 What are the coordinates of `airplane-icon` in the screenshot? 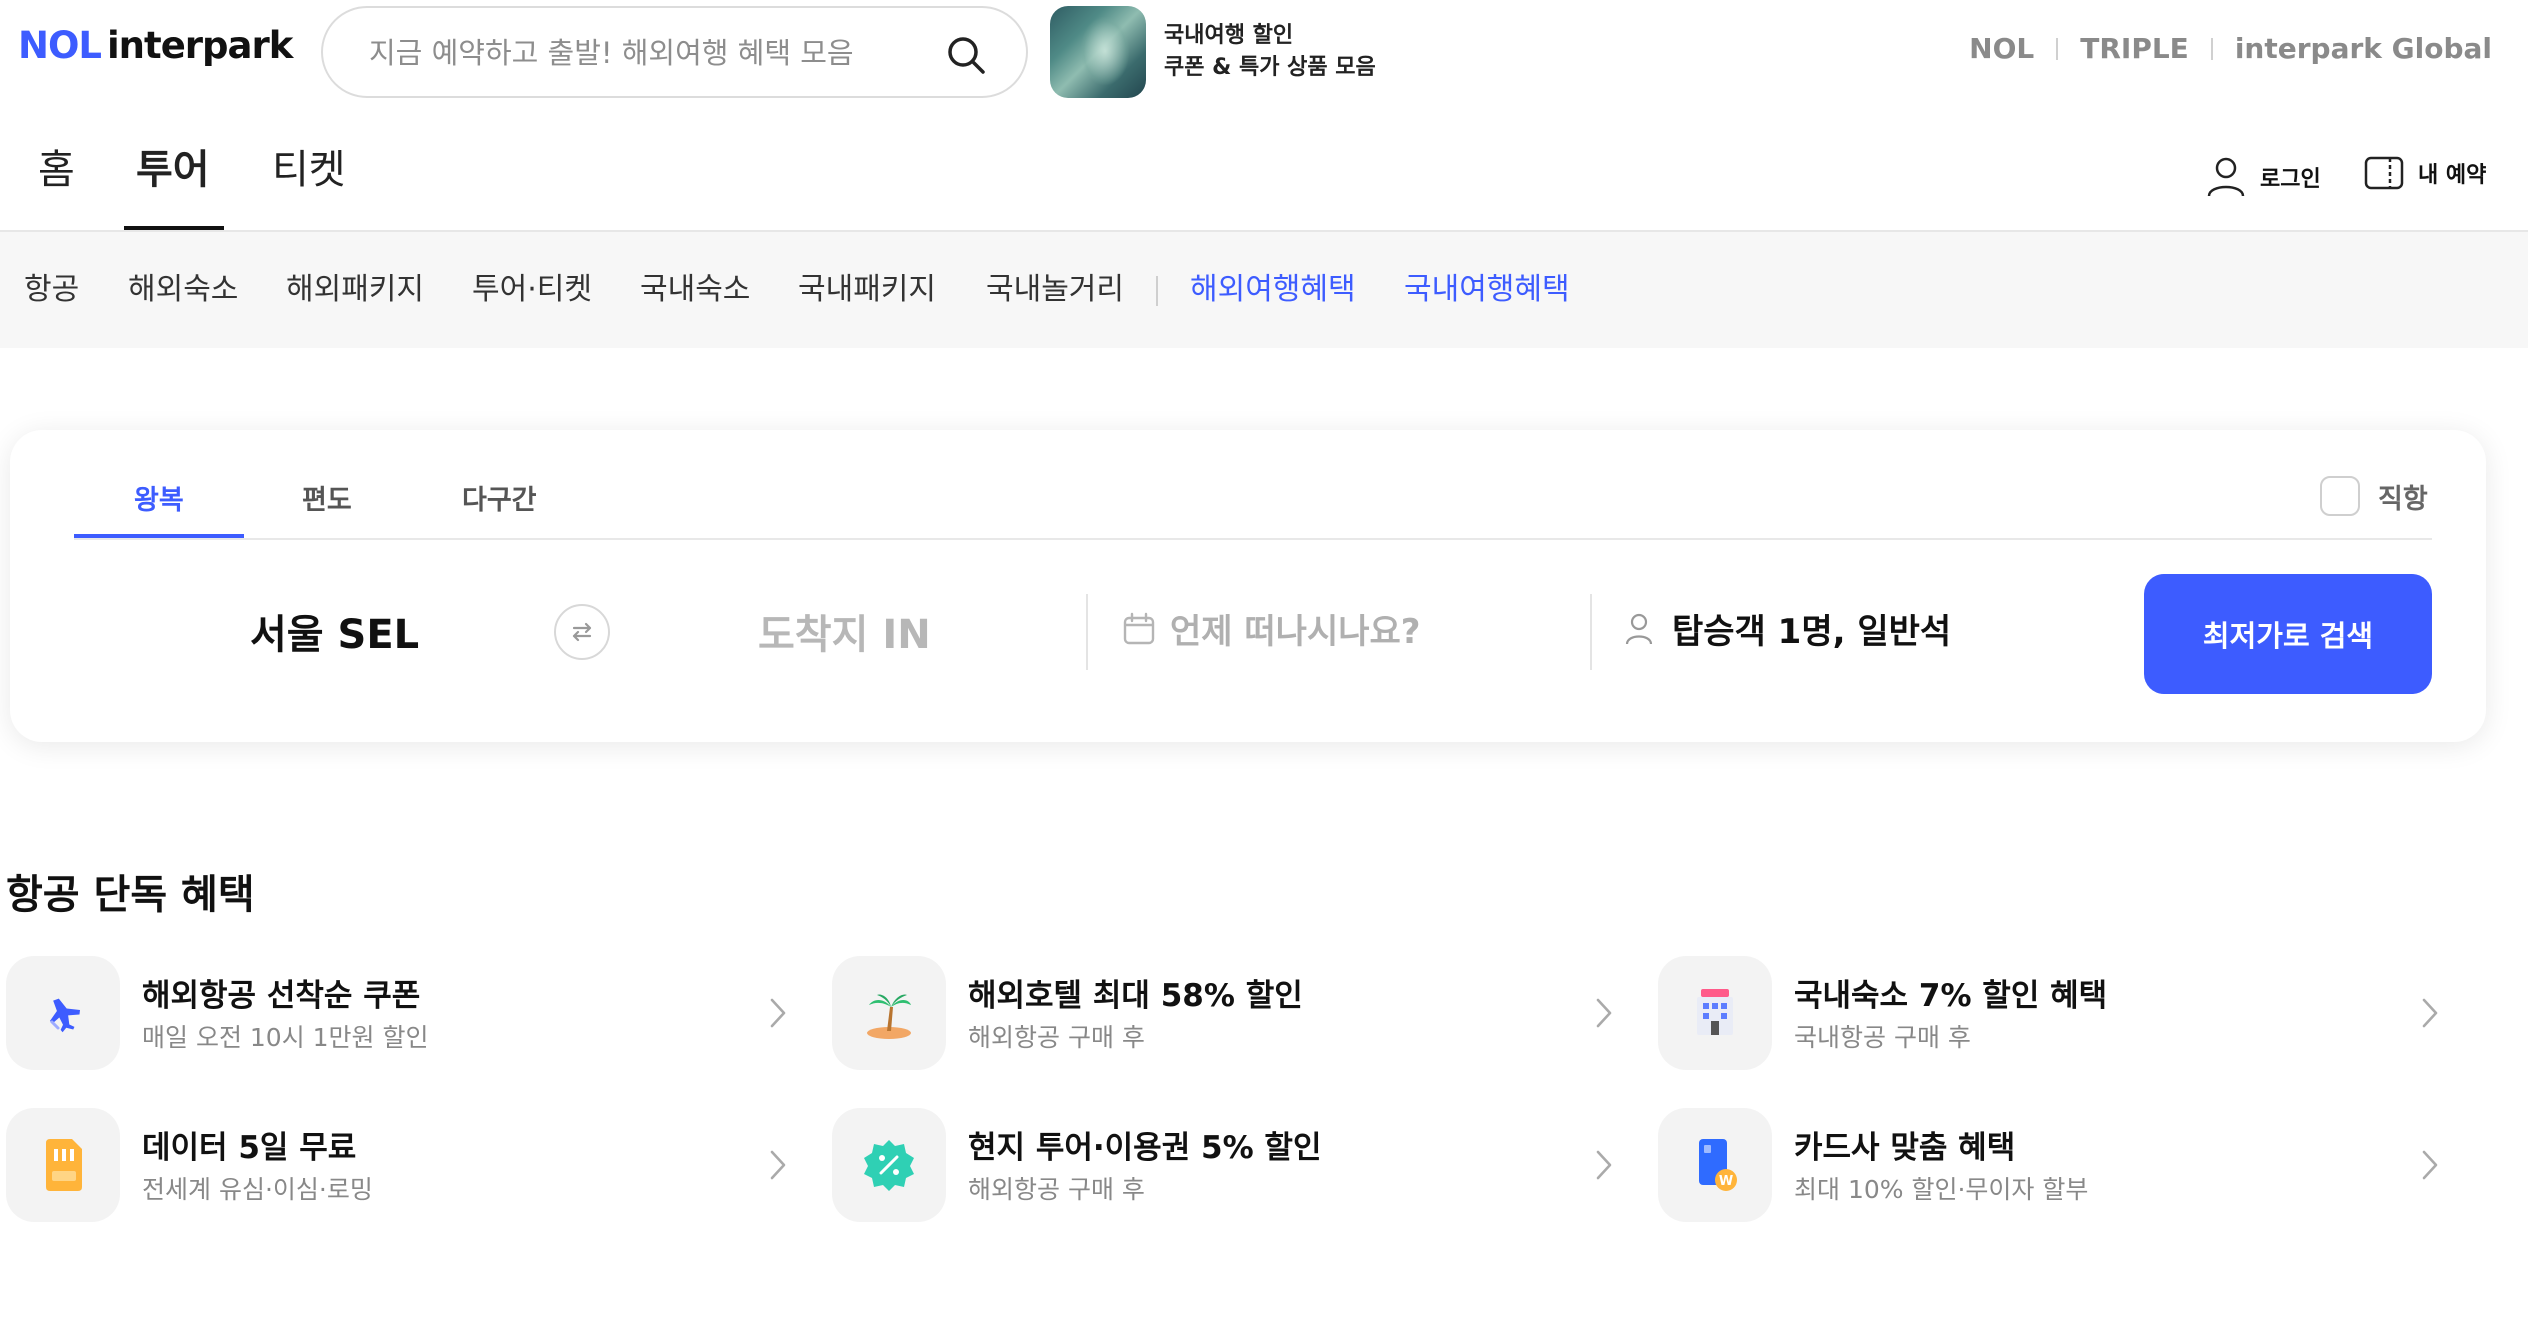 It's located at (65, 1015).